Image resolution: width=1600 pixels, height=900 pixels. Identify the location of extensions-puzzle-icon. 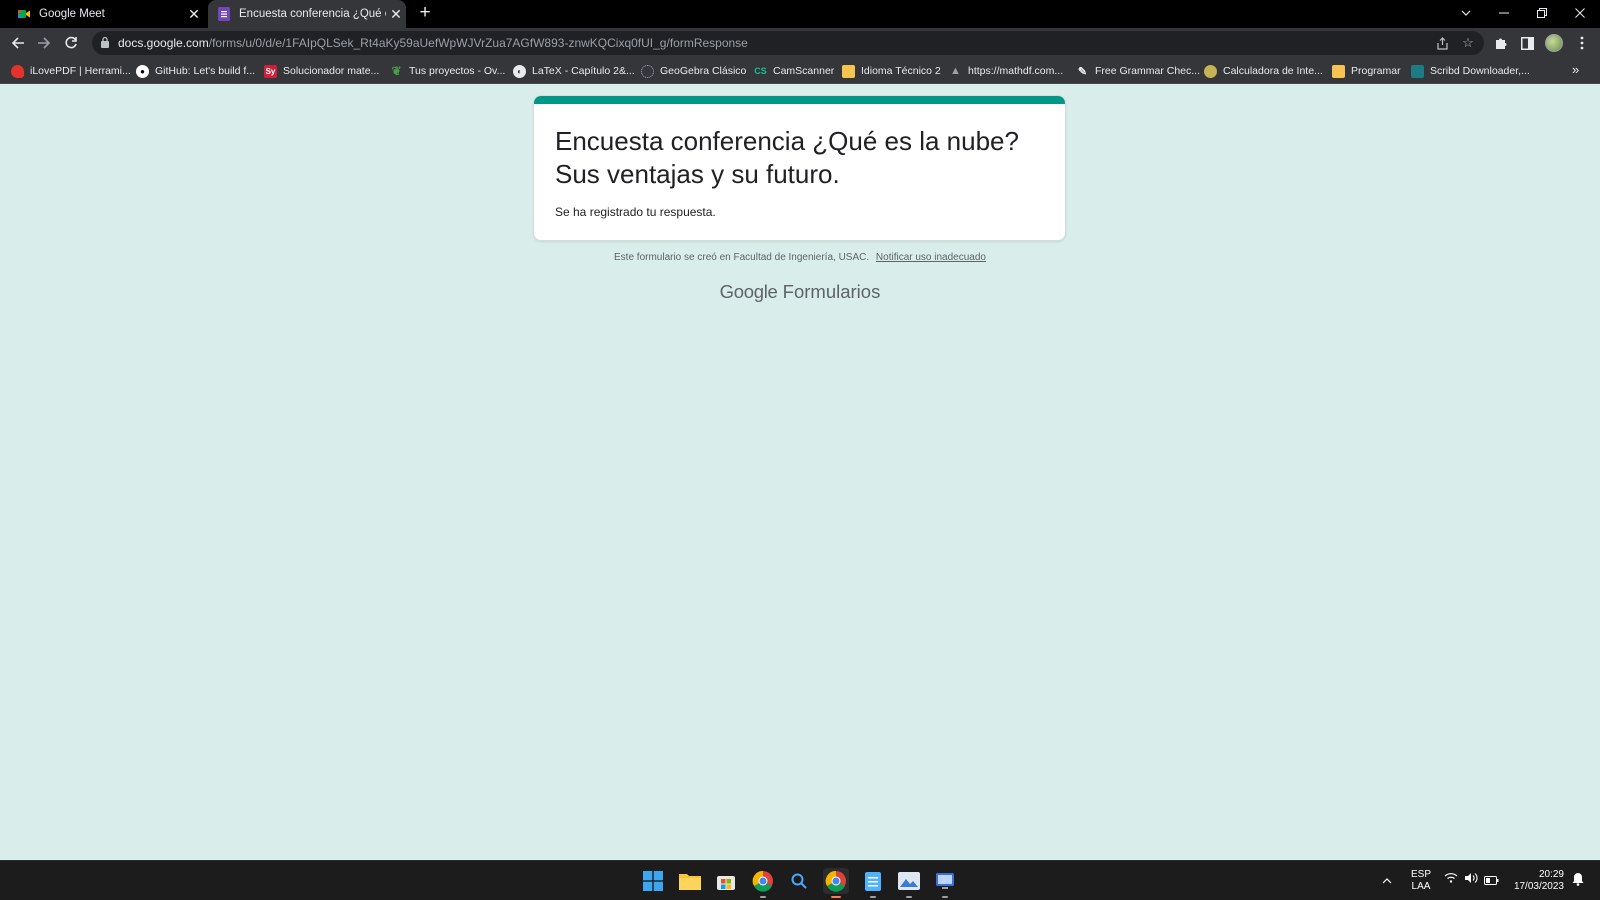
(1501, 43).